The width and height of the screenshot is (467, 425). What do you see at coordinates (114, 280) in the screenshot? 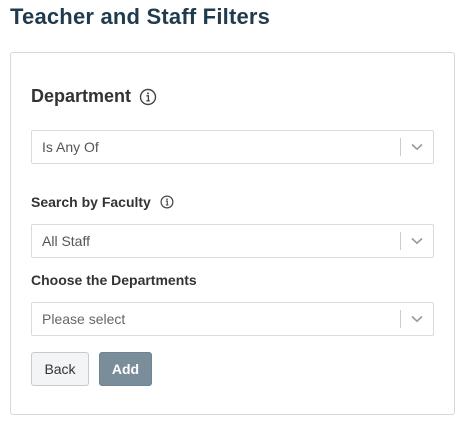
I see `departments-choice-label: Choose the Departments` at bounding box center [114, 280].